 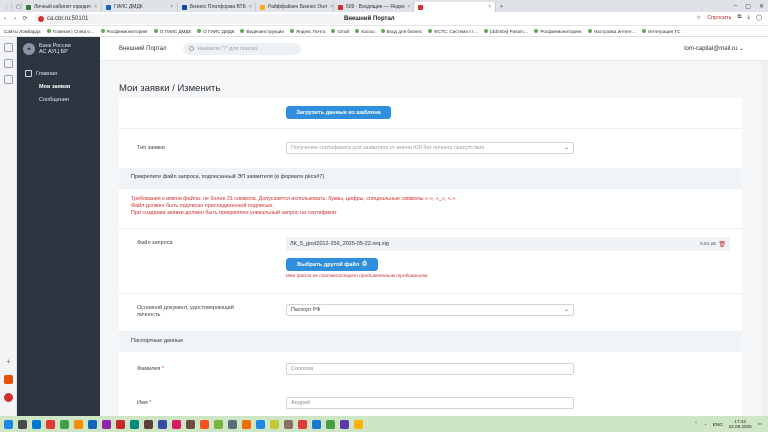 What do you see at coordinates (430, 403) in the screenshot?
I see `name-input: Андрей` at bounding box center [430, 403].